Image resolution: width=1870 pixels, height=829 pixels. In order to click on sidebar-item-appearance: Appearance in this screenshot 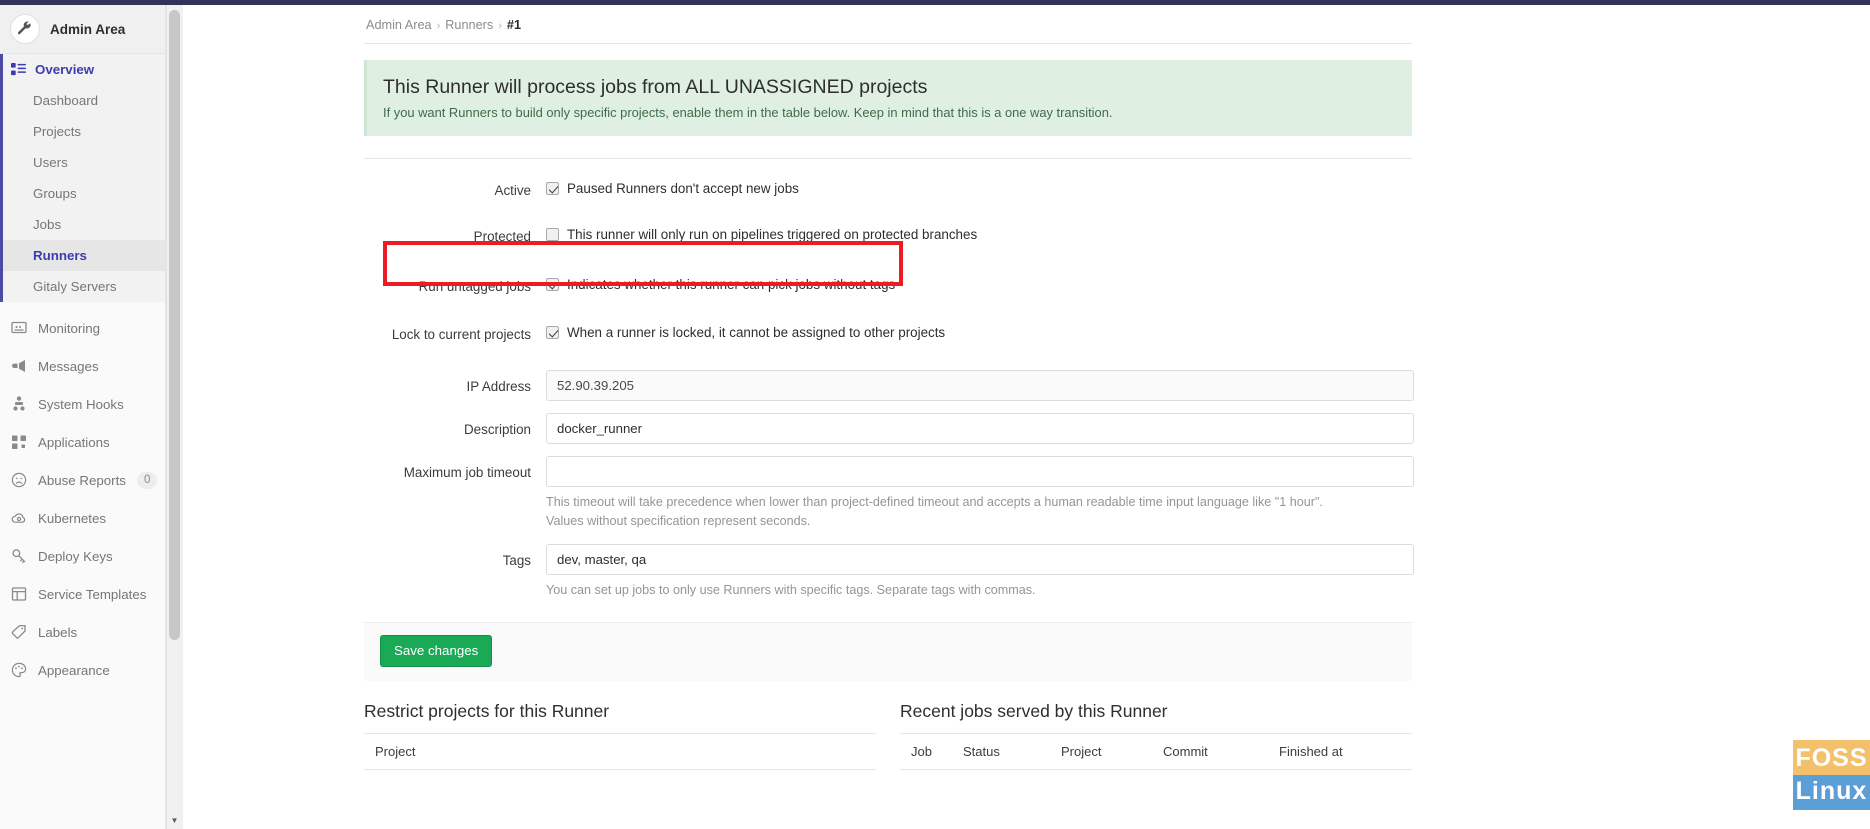, I will do `click(82, 670)`.